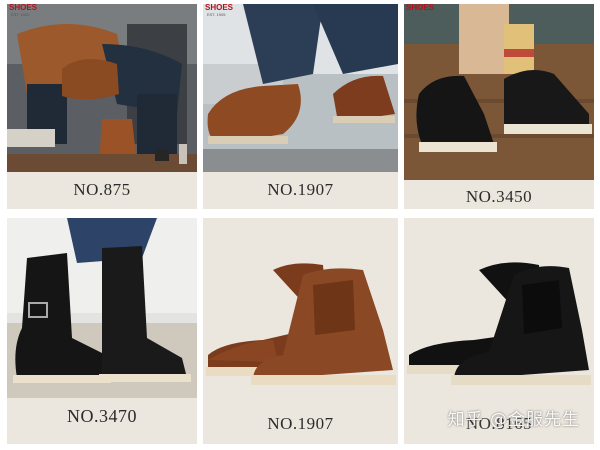  What do you see at coordinates (513, 420) in the screenshot?
I see `zhihu-watermark: 知乎 @金服先生` at bounding box center [513, 420].